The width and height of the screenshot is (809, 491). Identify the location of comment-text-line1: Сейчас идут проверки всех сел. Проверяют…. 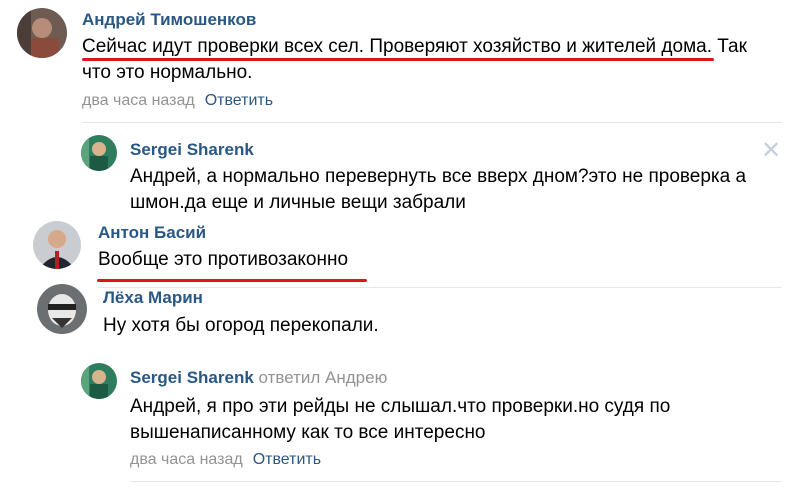
(414, 46).